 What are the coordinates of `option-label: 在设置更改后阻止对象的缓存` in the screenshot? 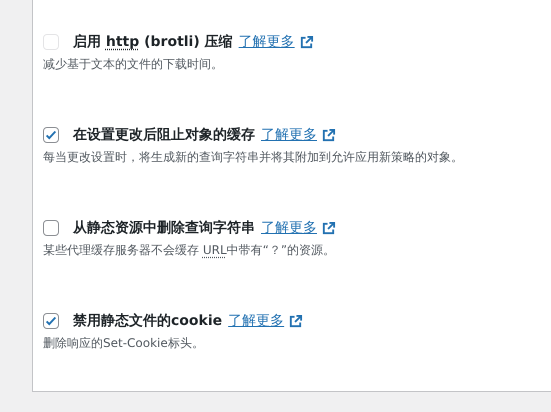 It's located at (164, 135).